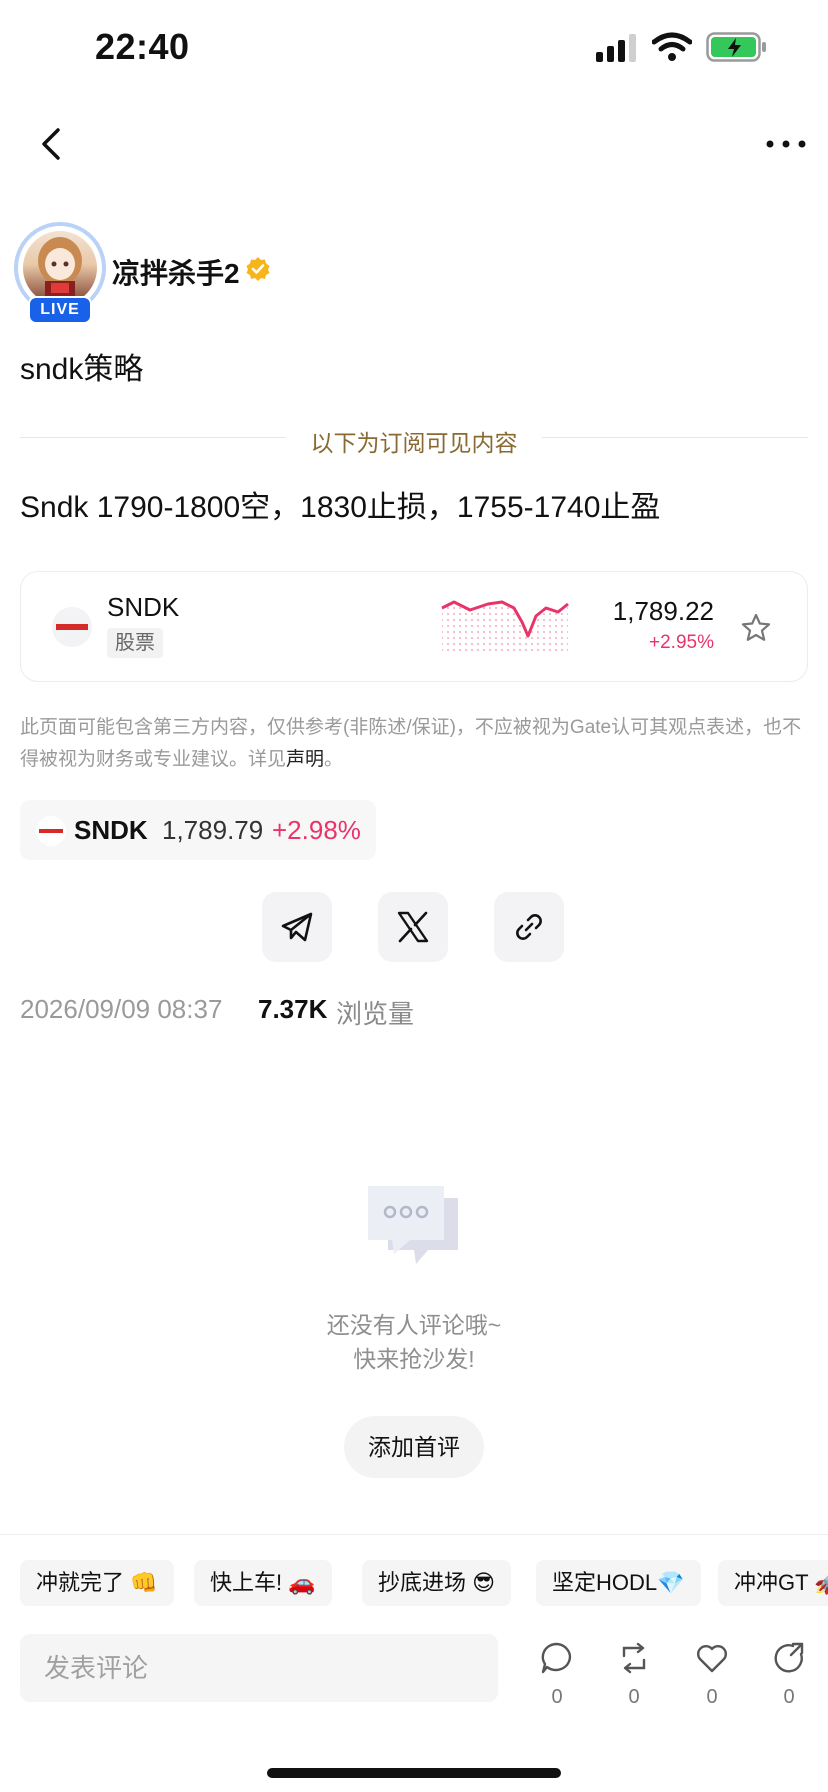 The image size is (828, 1792). I want to click on share-x-button, so click(413, 927).